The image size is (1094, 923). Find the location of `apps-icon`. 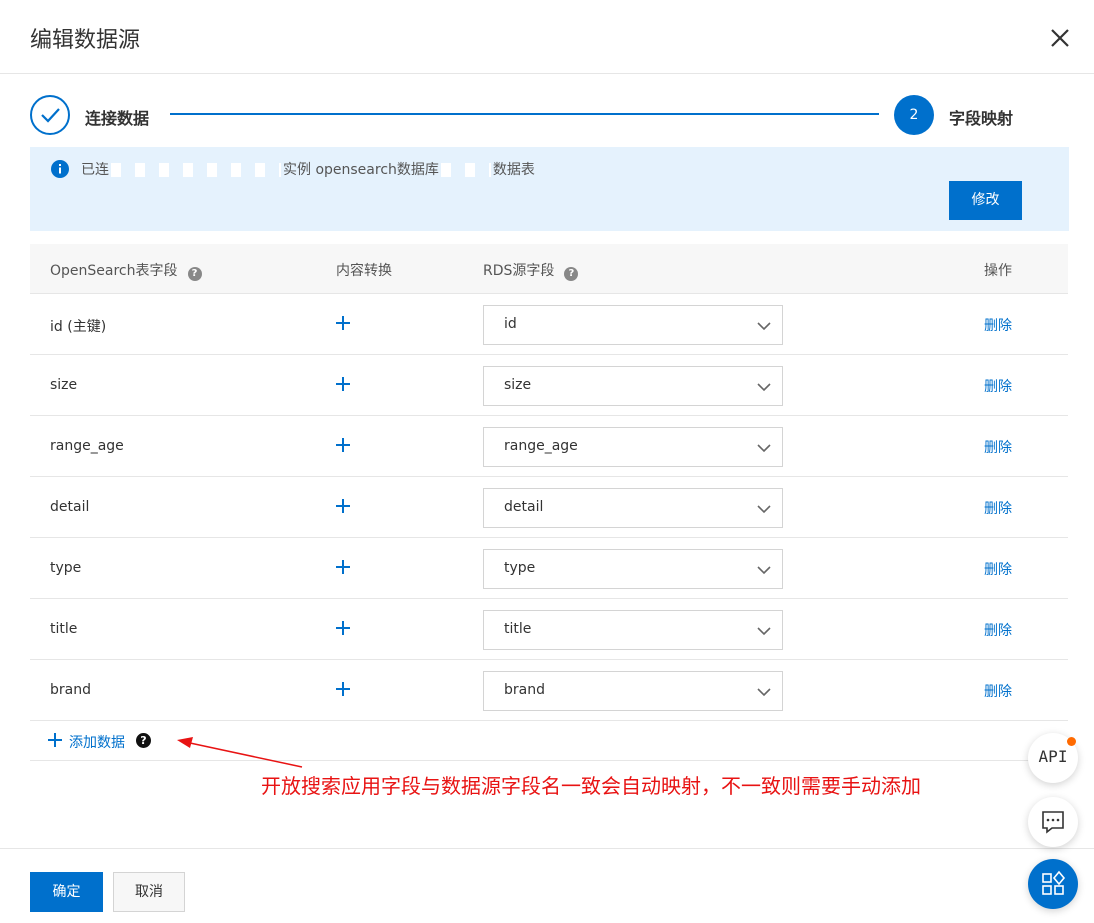

apps-icon is located at coordinates (1054, 882).